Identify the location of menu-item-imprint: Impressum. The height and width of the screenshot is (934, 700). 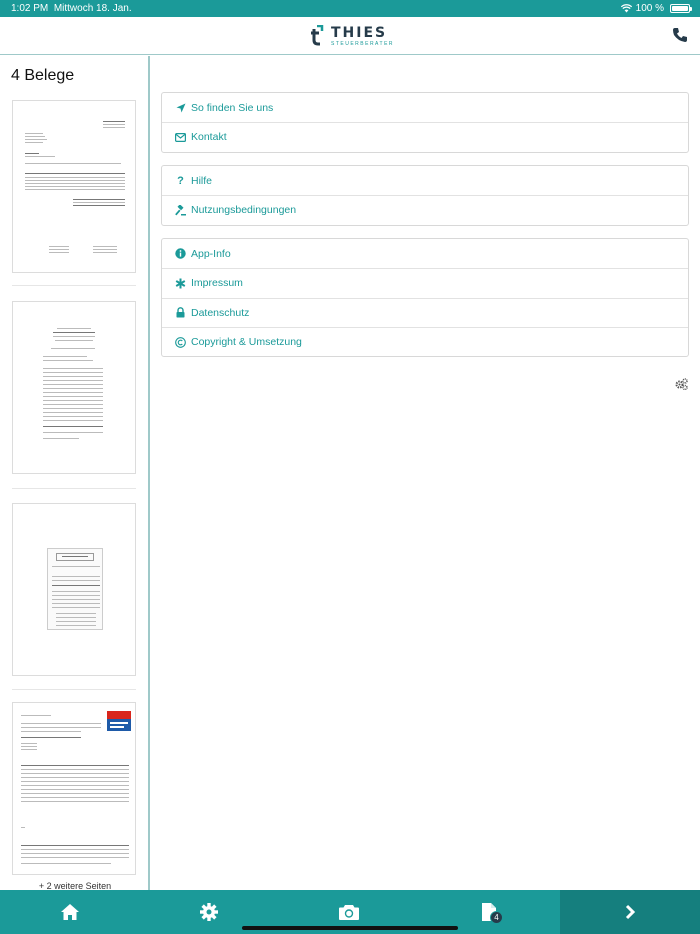
(425, 282).